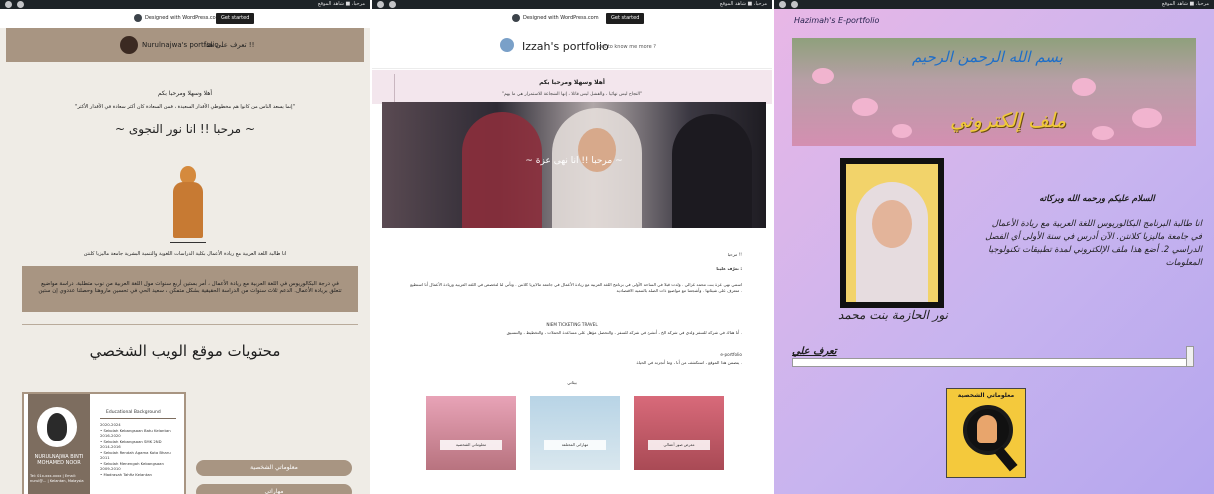  Describe the element at coordinates (814, 351) in the screenshot. I see `know-me-heading: تعرف علي` at that location.